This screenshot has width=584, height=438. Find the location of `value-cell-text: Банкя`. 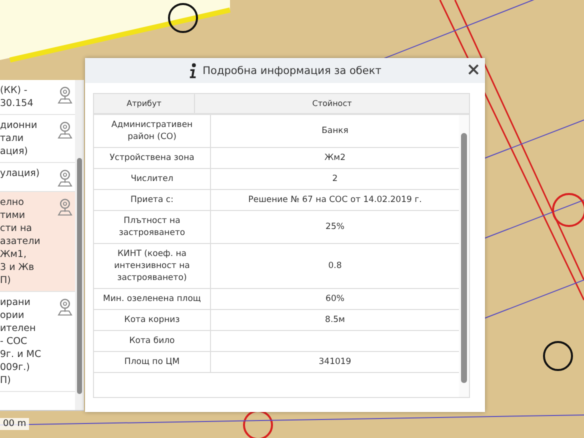

value-cell-text: Банкя is located at coordinates (335, 131).